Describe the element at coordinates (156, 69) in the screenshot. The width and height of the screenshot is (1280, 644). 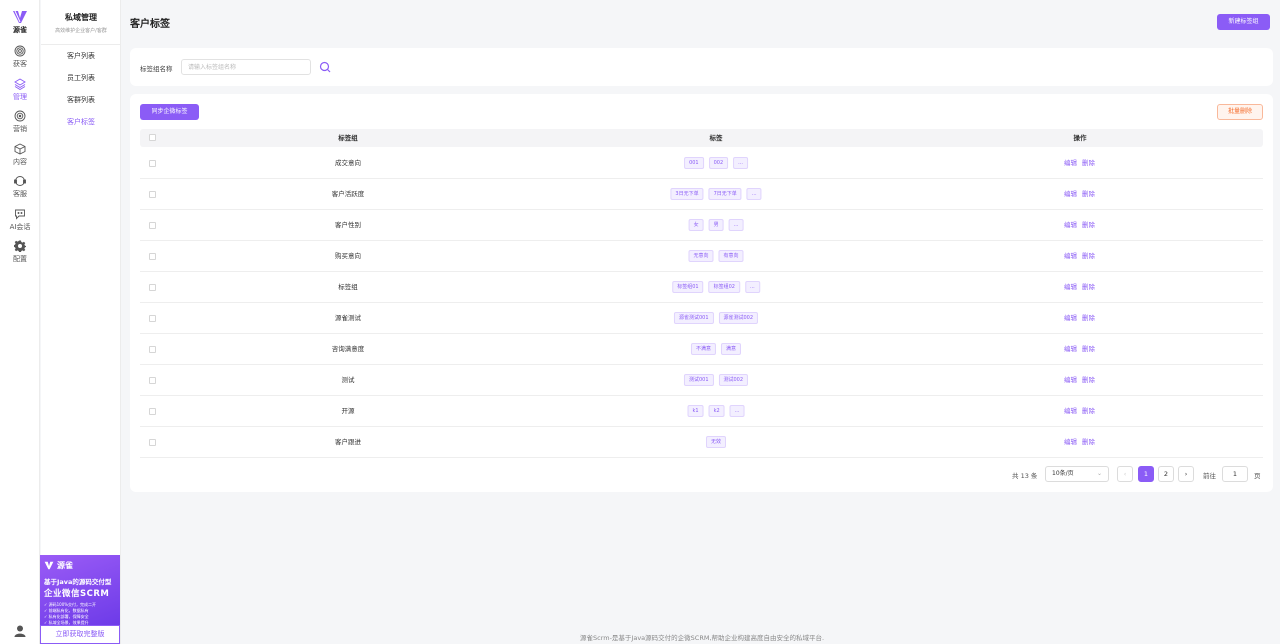
I see `filter-label: 标签组名称` at that location.